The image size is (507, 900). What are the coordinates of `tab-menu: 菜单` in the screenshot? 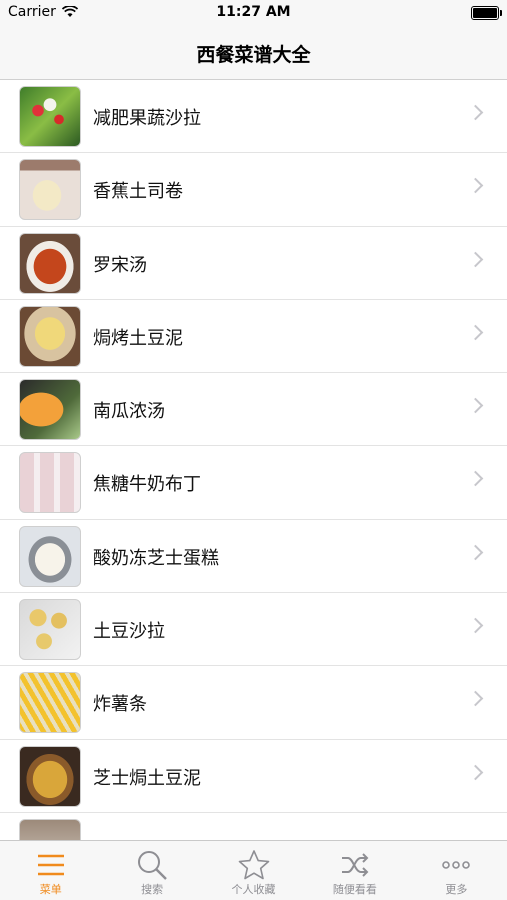 It's located at (50, 870).